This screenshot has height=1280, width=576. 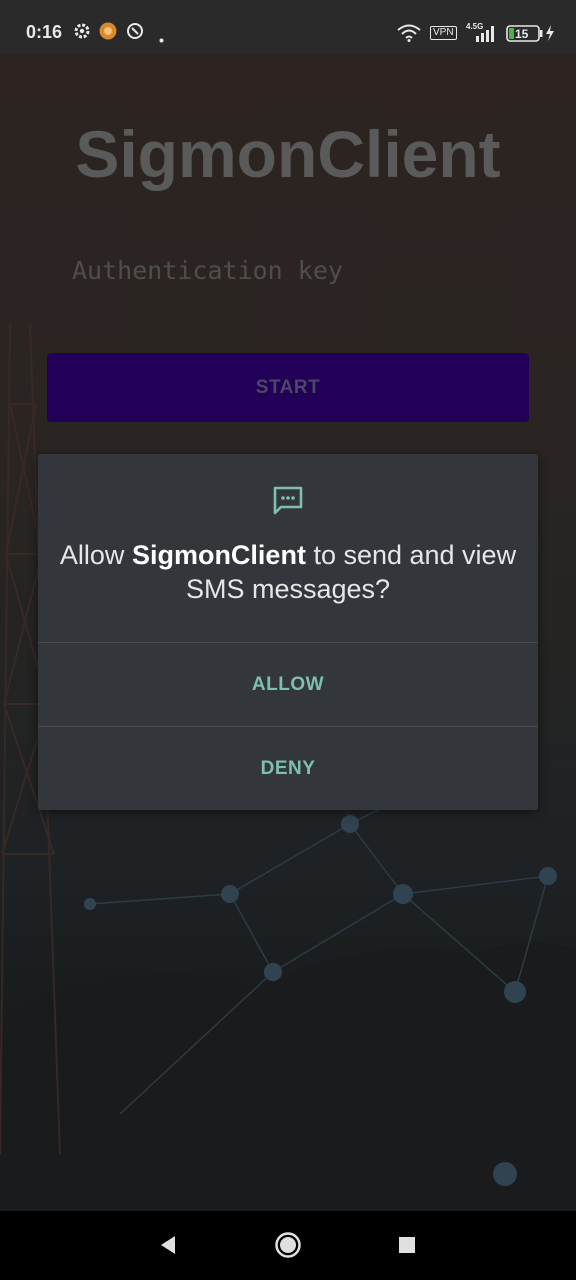 I want to click on navigation-bar, so click(x=288, y=1245).